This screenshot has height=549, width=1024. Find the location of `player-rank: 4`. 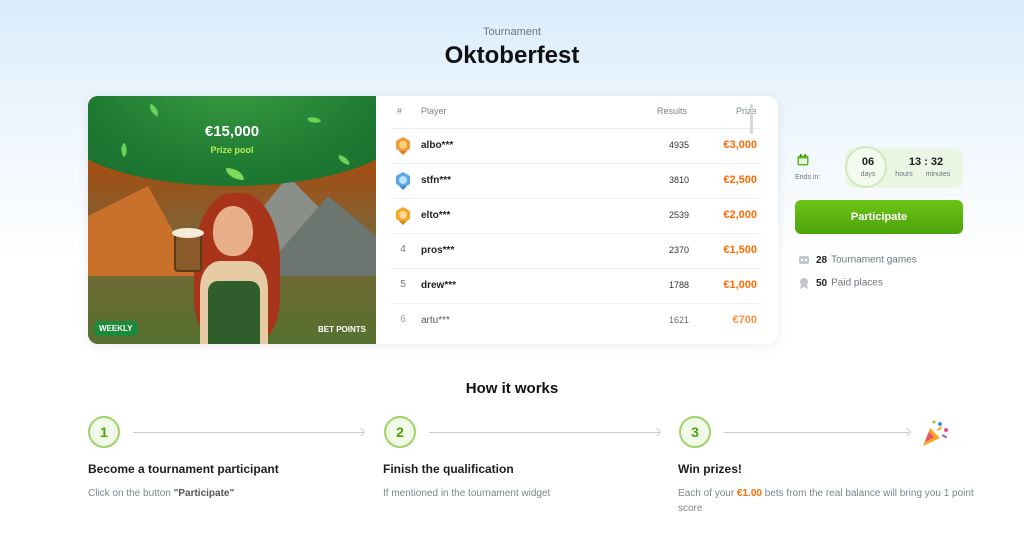

player-rank: 4 is located at coordinates (403, 249).